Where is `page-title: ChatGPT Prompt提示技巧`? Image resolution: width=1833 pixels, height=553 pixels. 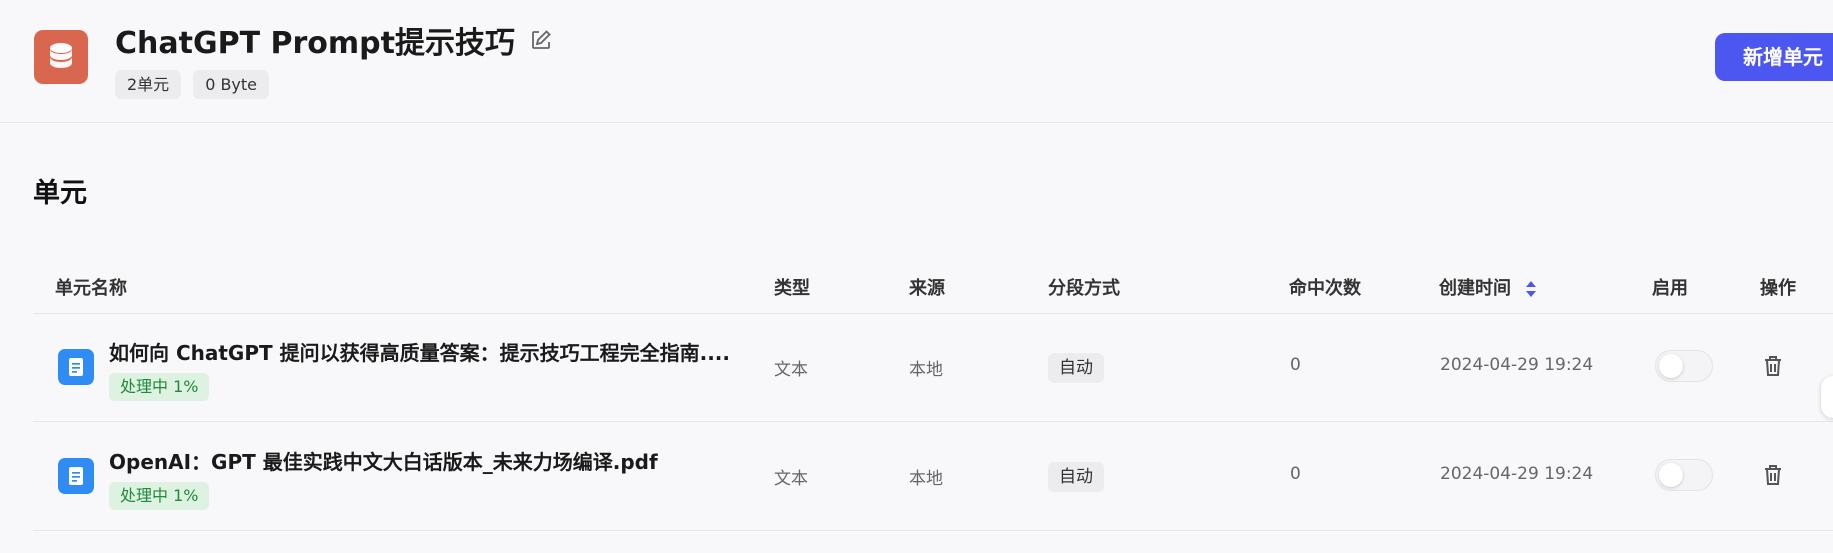 page-title: ChatGPT Prompt提示技巧 is located at coordinates (315, 43).